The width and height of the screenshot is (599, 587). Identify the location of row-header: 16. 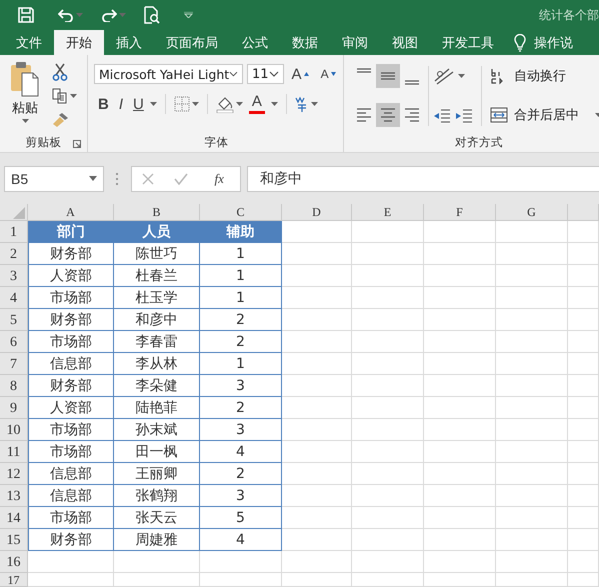
(14, 562).